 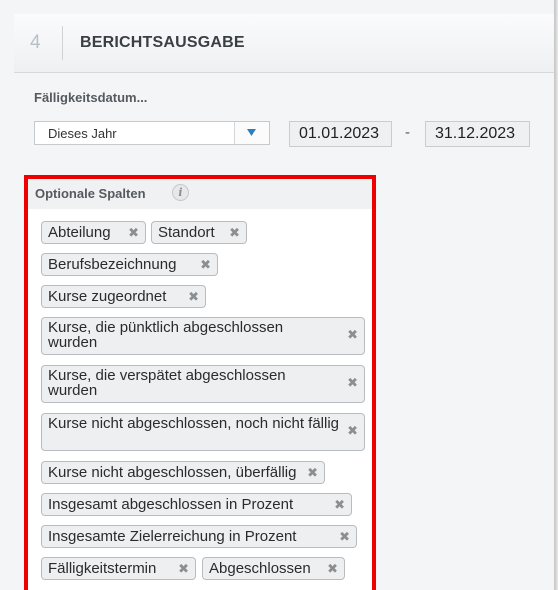 I want to click on column-tag: Kurse nicht abgeschlossen, überfällig ✖, so click(x=183, y=472).